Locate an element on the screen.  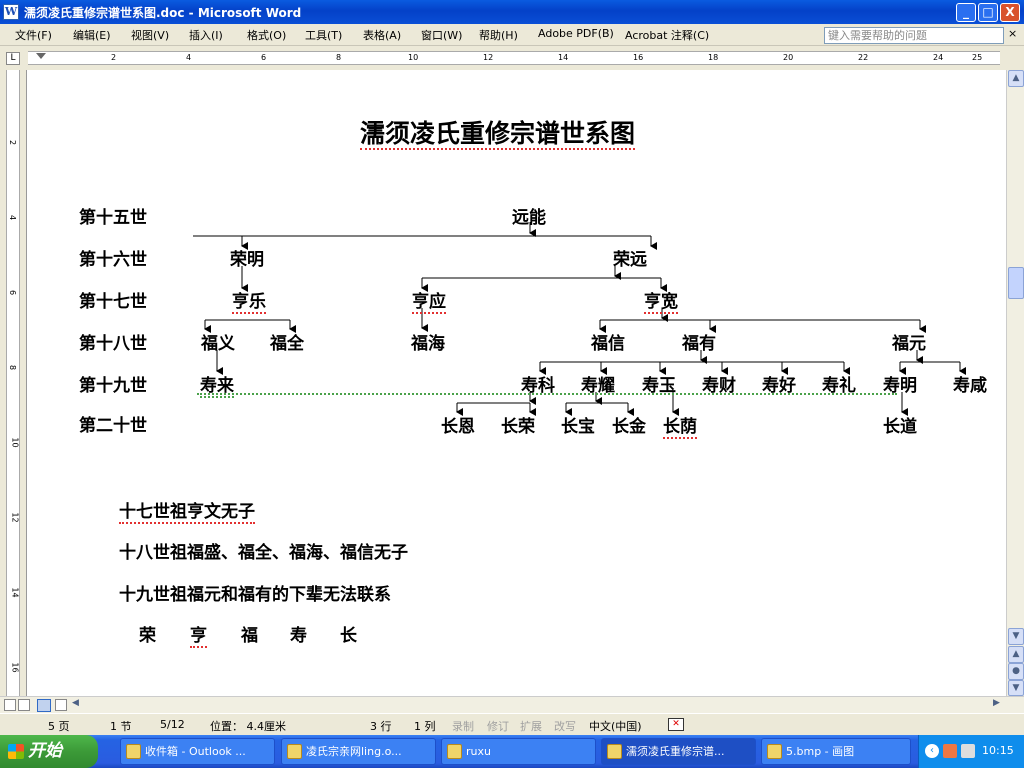
menu-insert: 插入(I) is located at coordinates (206, 35).